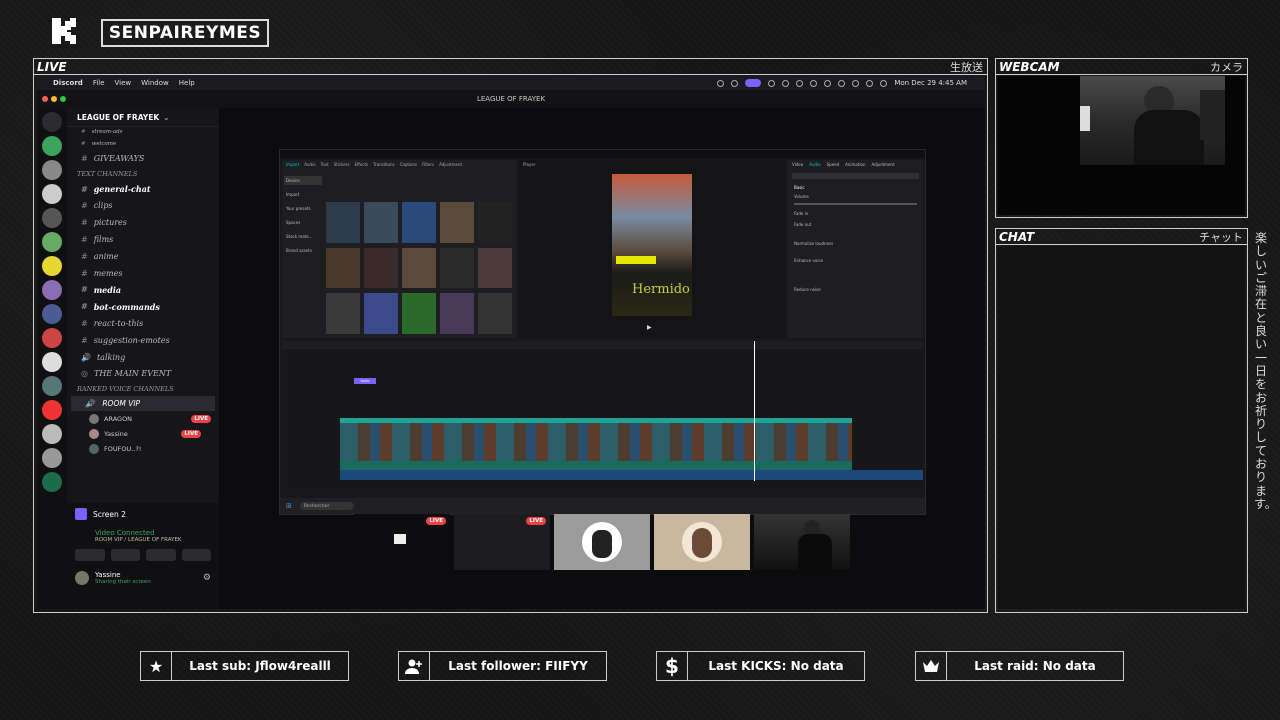  What do you see at coordinates (155, 83) in the screenshot?
I see `menu-window: Window` at bounding box center [155, 83].